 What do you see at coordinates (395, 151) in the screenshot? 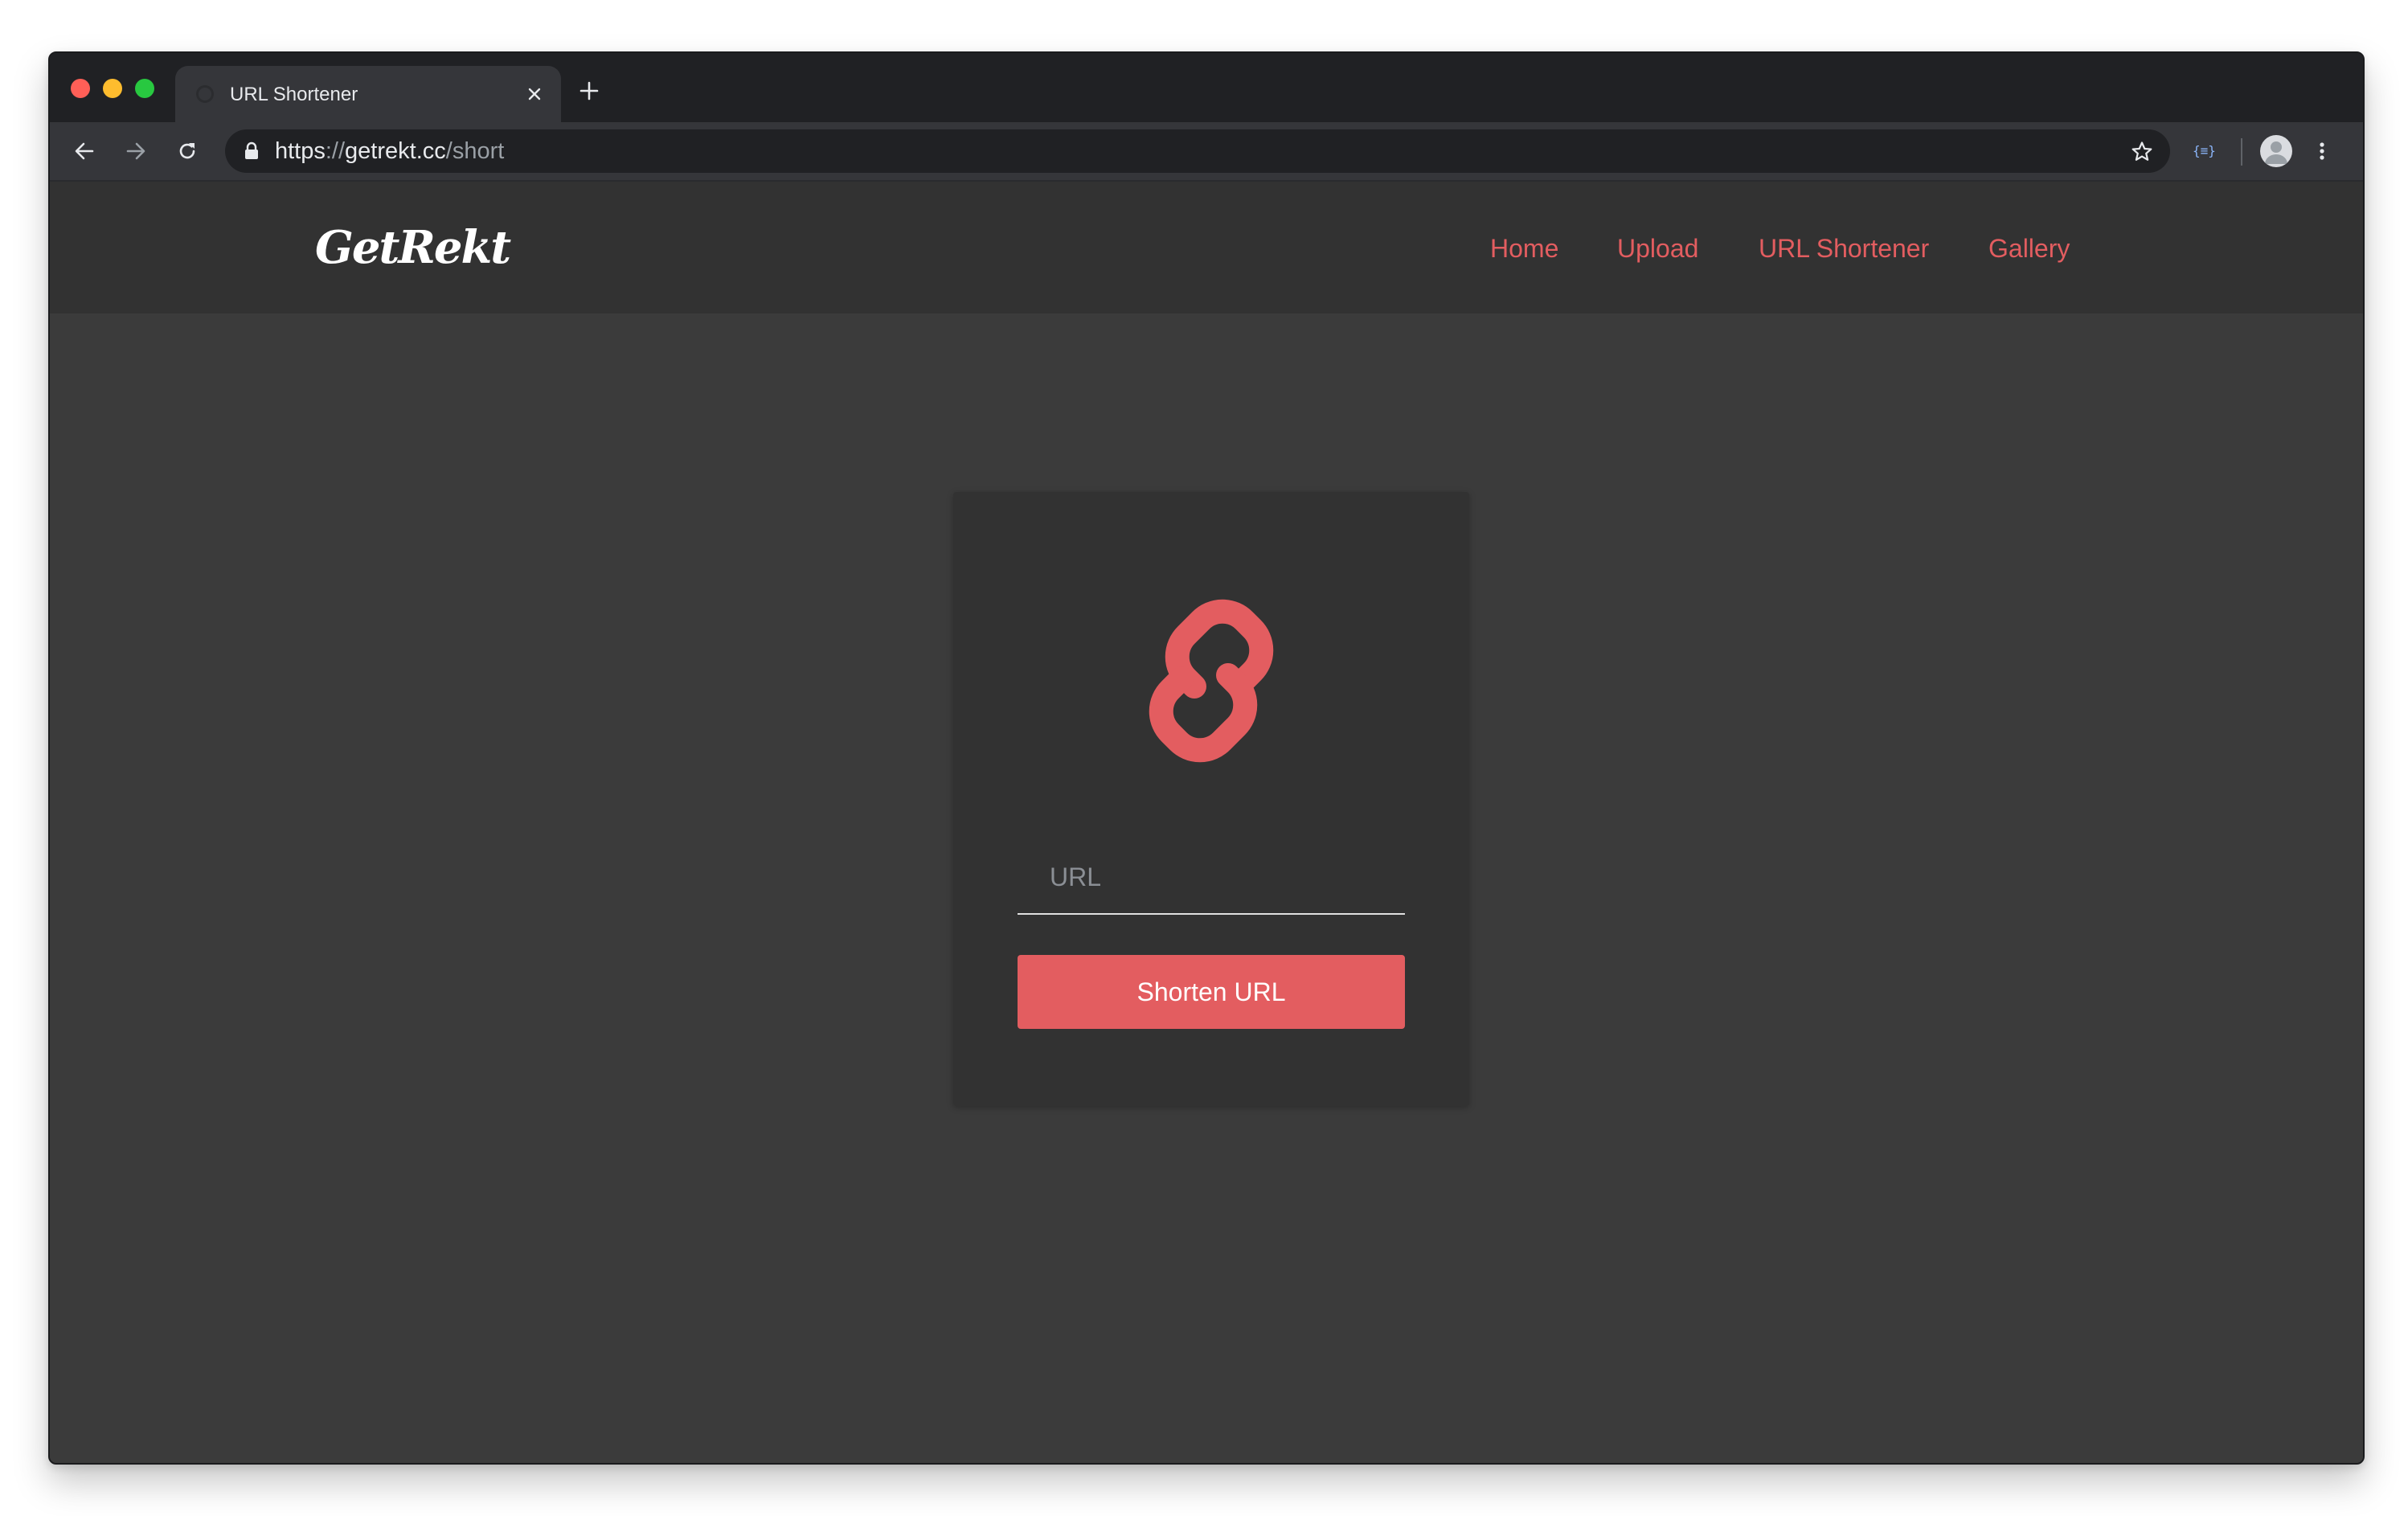
I see `url-host: getrekt.cc` at bounding box center [395, 151].